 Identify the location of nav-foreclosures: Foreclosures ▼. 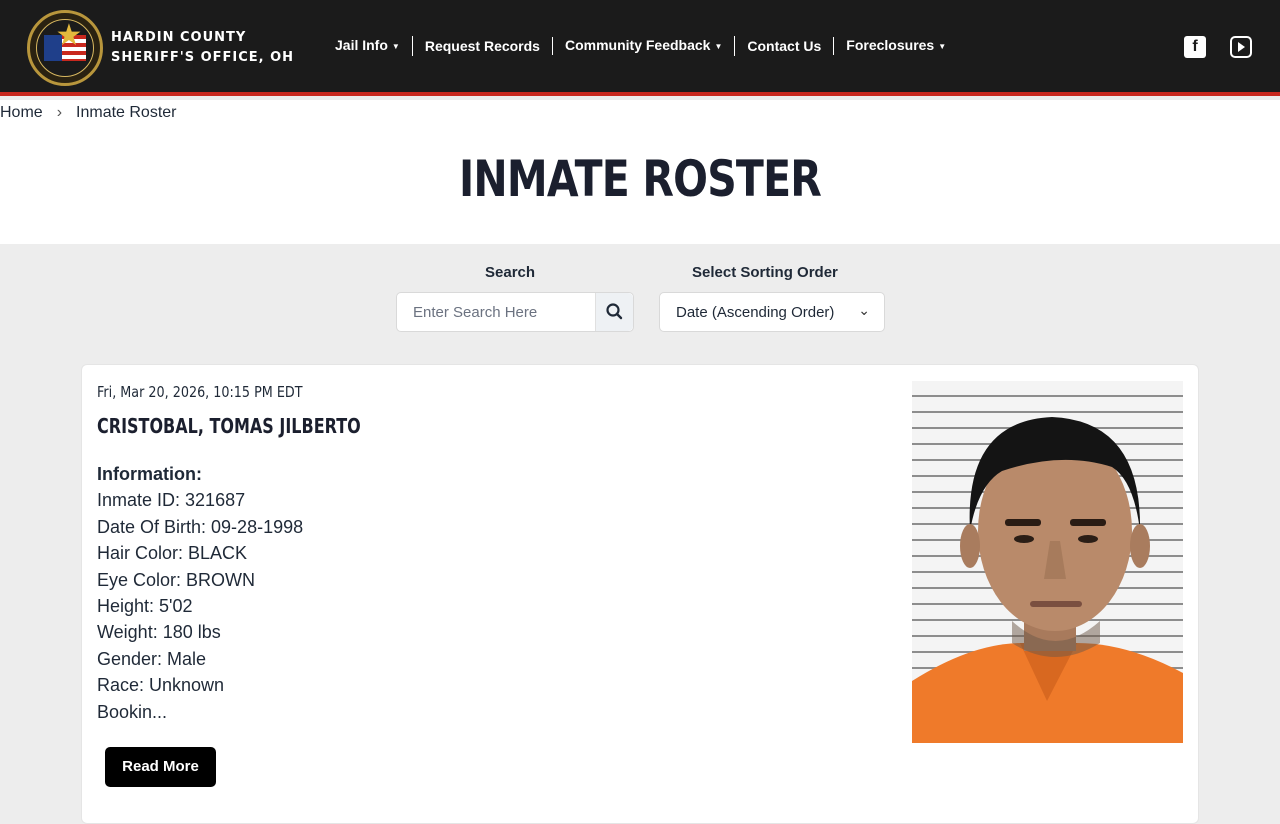
(896, 45).